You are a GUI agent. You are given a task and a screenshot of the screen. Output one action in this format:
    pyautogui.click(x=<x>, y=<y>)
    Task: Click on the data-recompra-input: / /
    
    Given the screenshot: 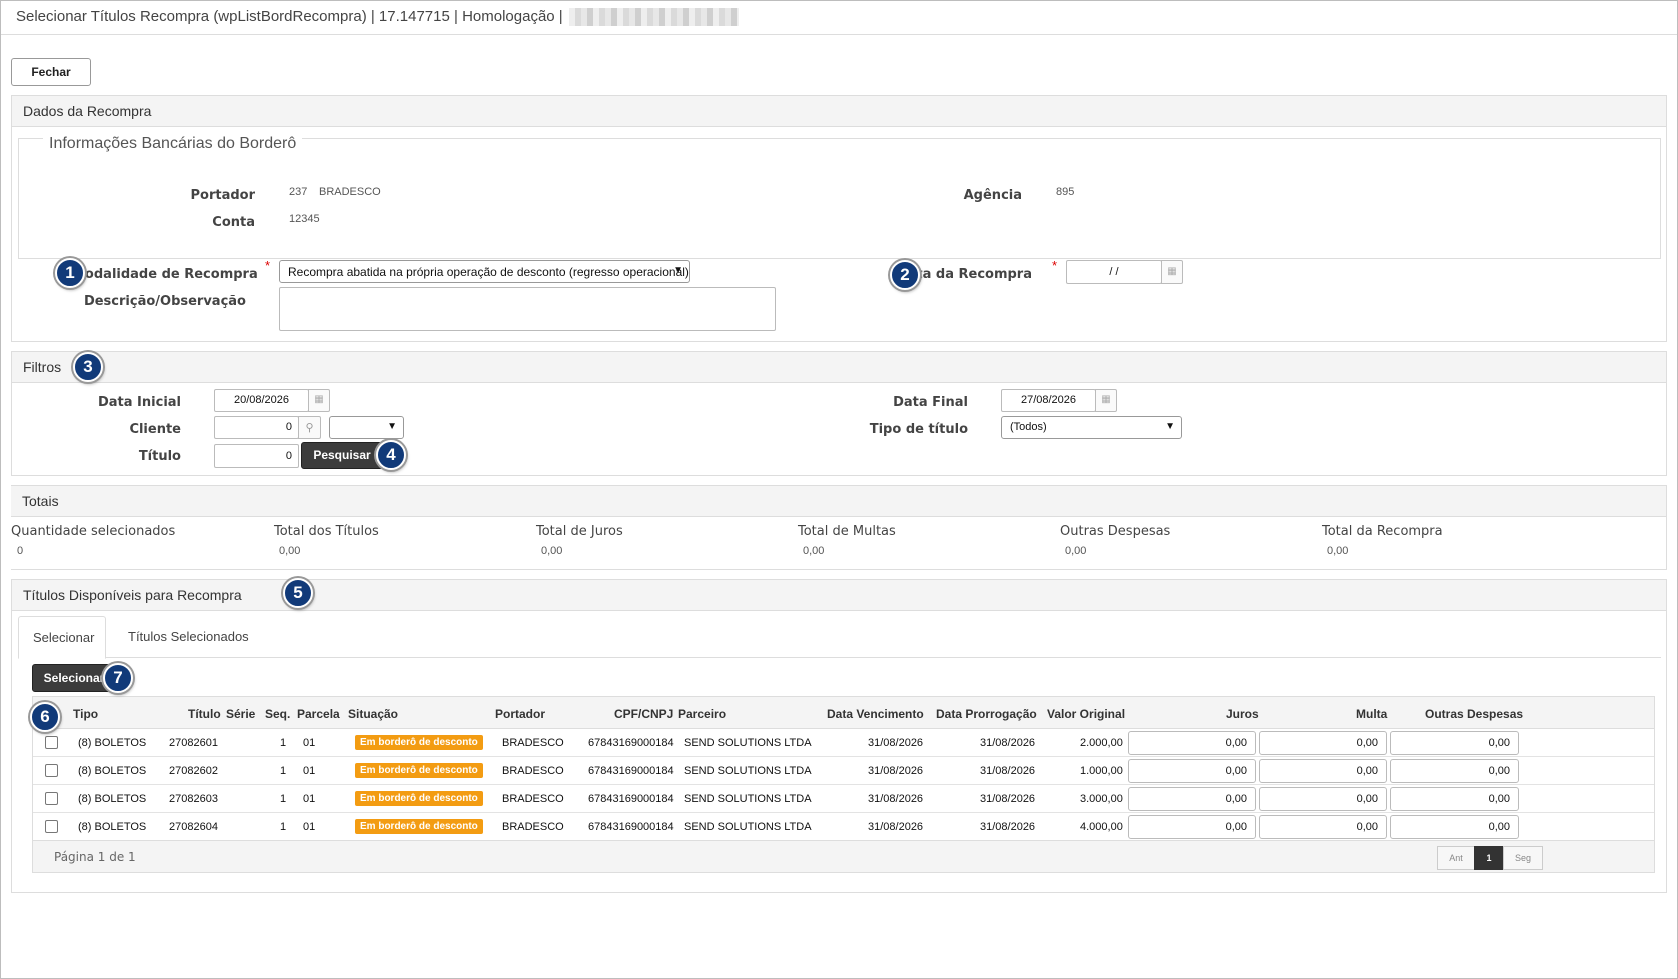 What is the action you would take?
    pyautogui.click(x=1114, y=272)
    